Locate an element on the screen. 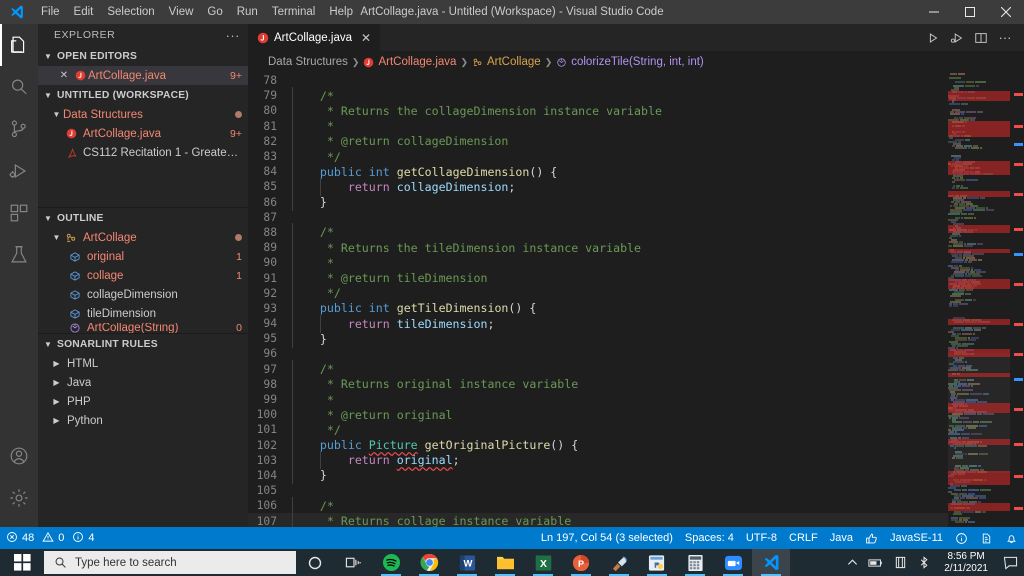  section-workspace: ▼ UNTITLED (WORKSPACE) is located at coordinates (143, 95).